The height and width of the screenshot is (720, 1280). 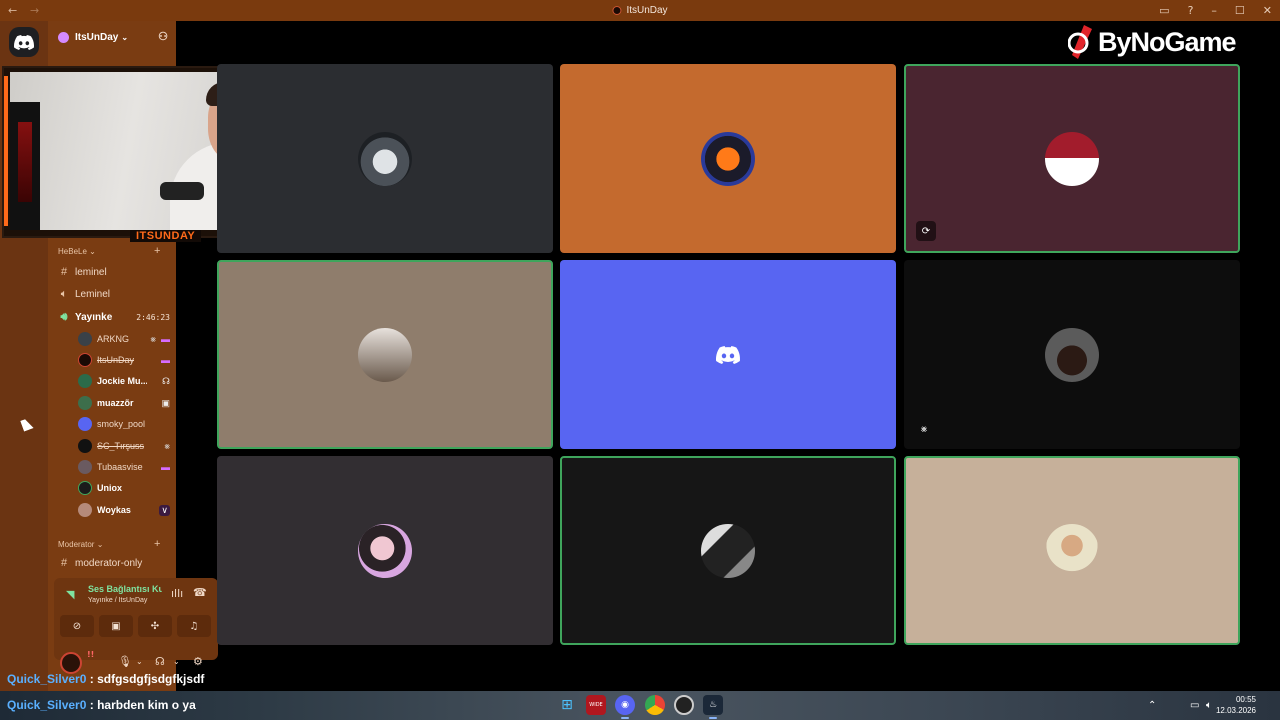 I want to click on voice-user-muazzor: muazzõr ▣, so click(x=124, y=403).